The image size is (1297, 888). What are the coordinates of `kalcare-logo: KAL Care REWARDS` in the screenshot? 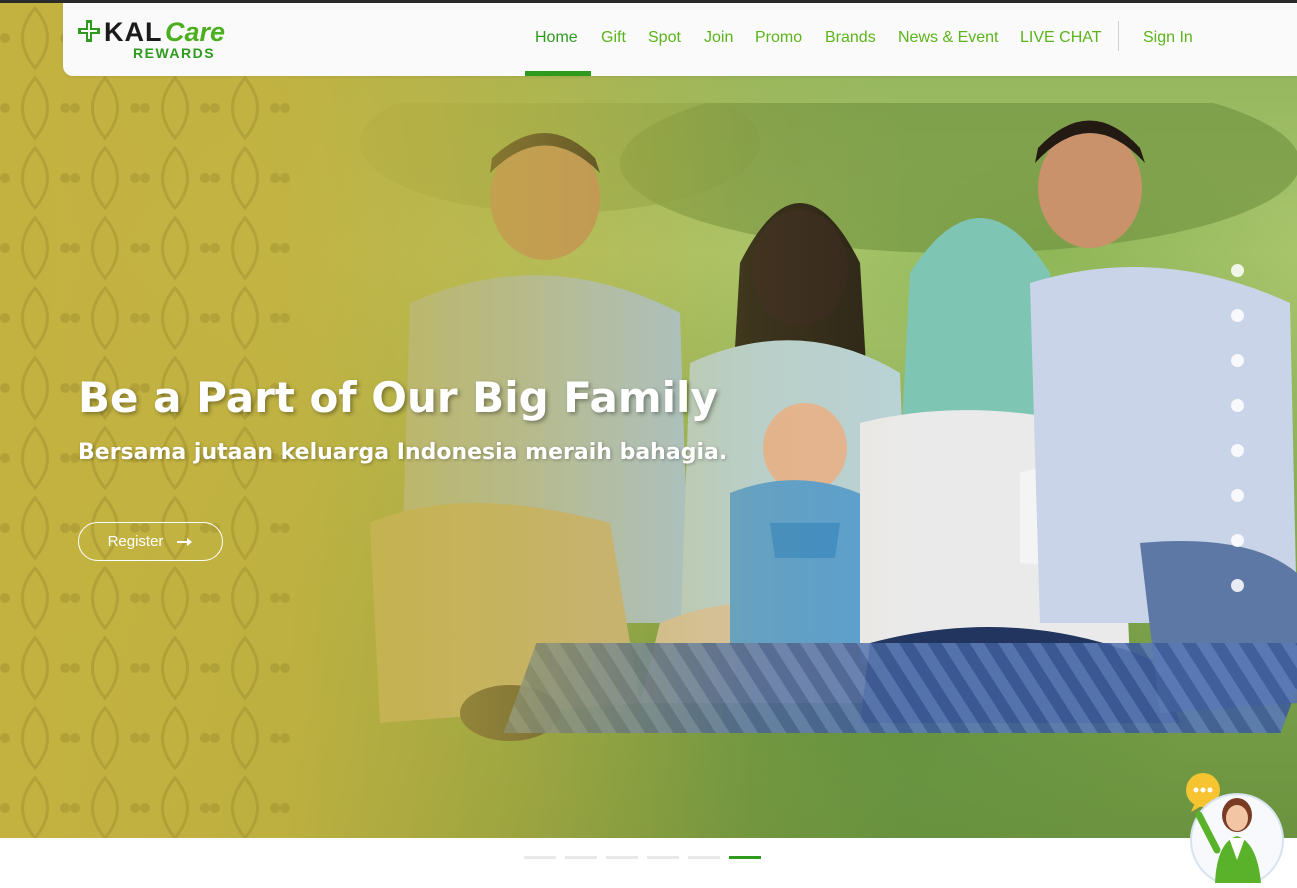 It's located at (153, 39).